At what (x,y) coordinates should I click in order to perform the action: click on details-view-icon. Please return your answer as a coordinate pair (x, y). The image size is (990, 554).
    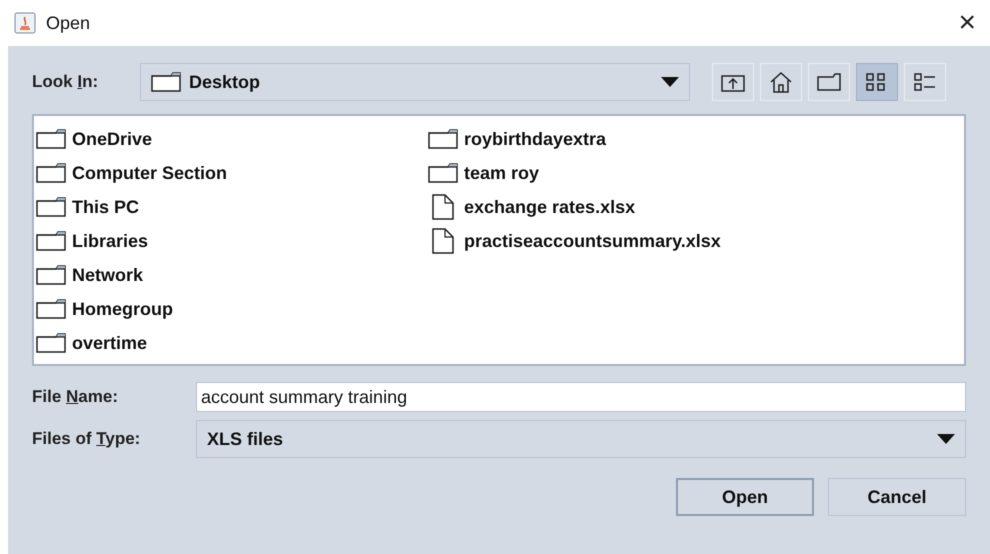
    Looking at the image, I should click on (925, 82).